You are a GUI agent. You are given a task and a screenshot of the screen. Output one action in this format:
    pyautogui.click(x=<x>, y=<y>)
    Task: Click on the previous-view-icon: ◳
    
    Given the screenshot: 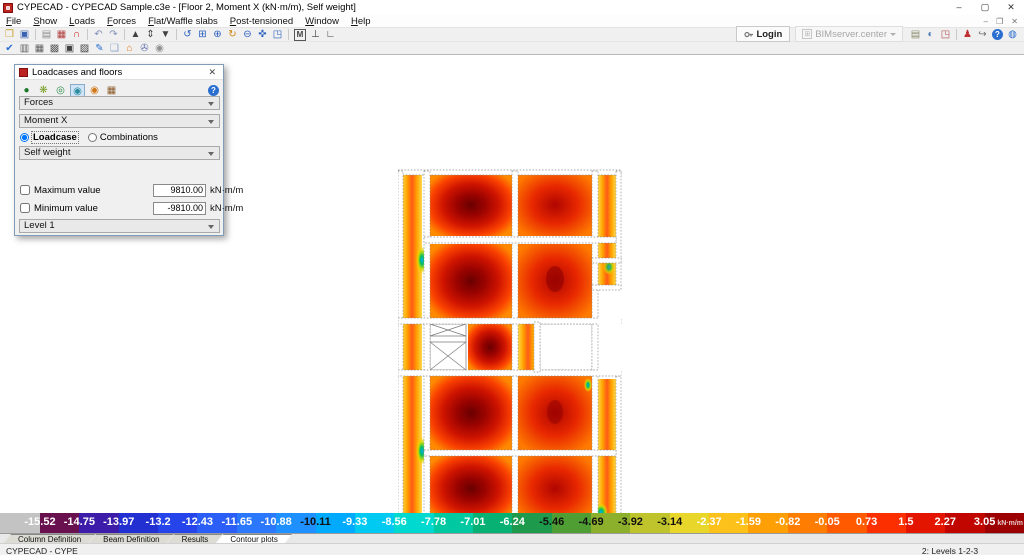 What is the action you would take?
    pyautogui.click(x=277, y=34)
    